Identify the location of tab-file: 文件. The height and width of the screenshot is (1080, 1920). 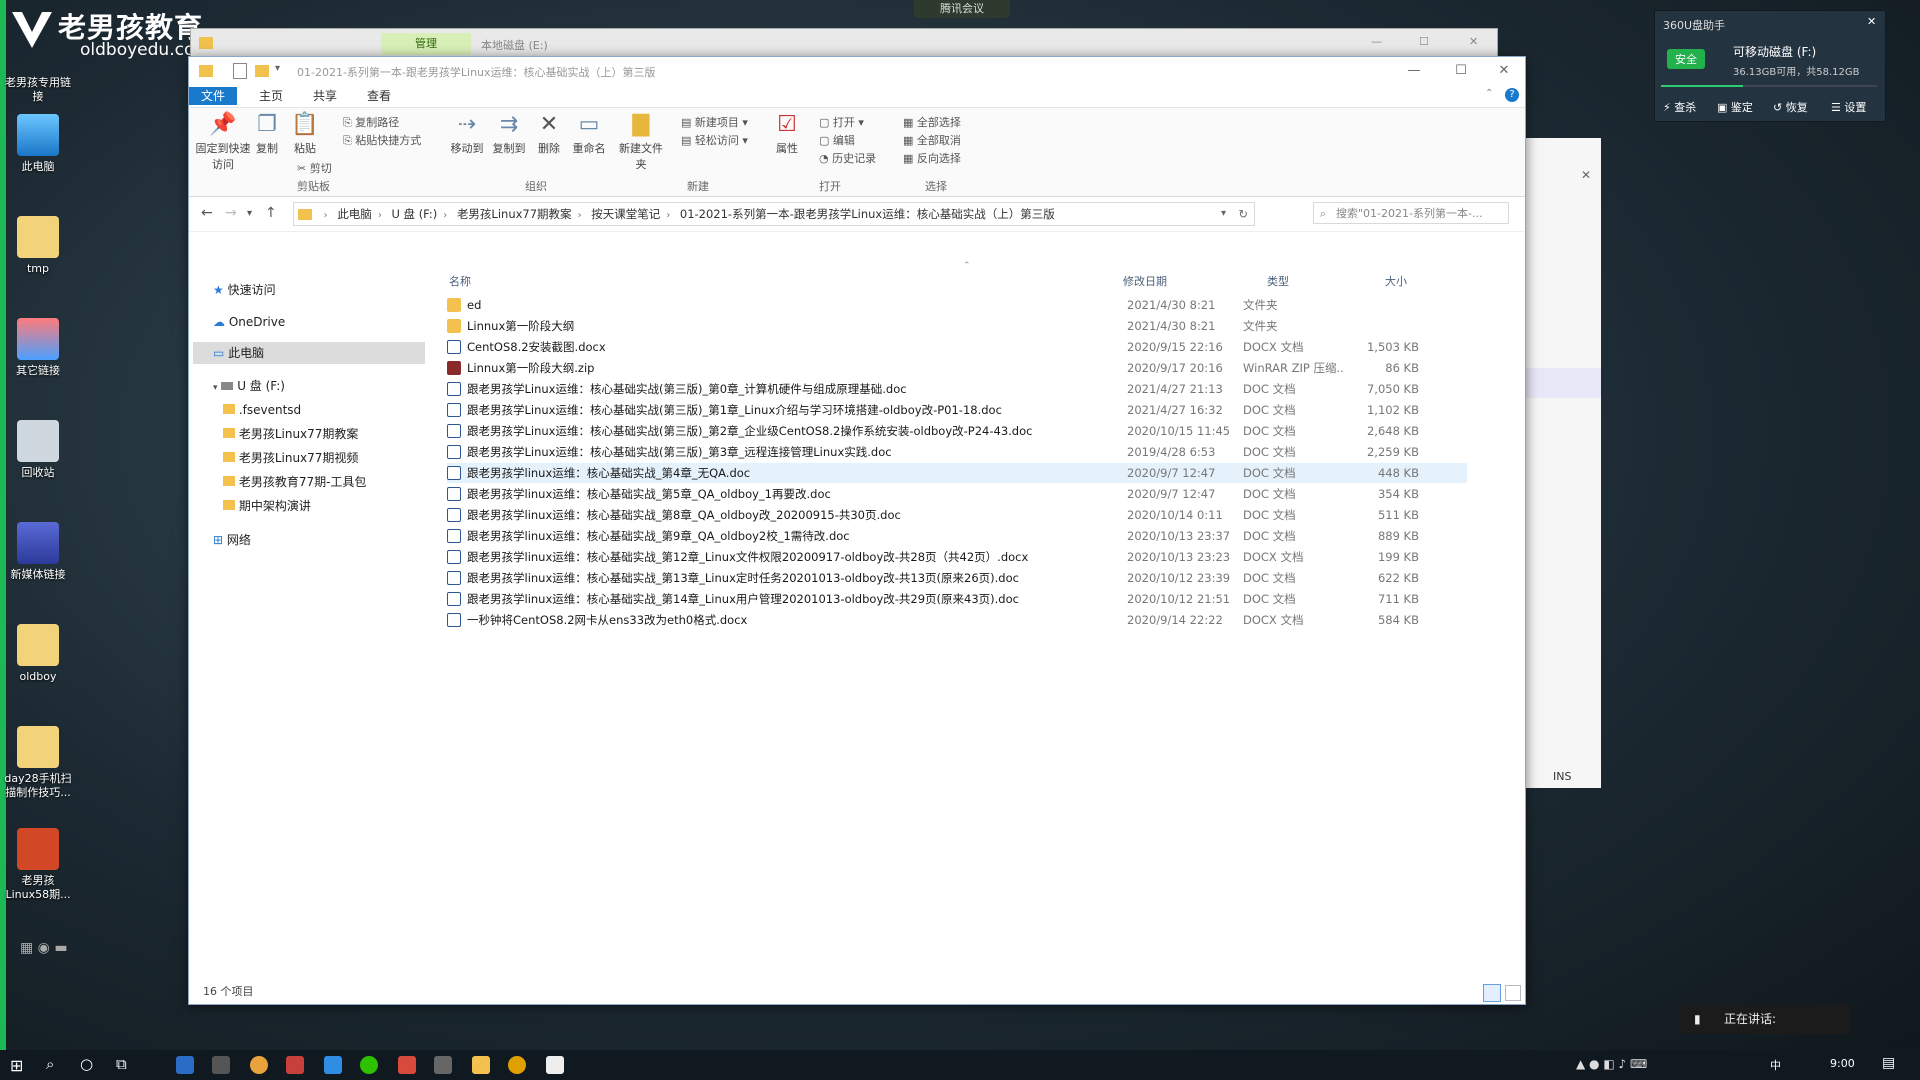
(213, 96).